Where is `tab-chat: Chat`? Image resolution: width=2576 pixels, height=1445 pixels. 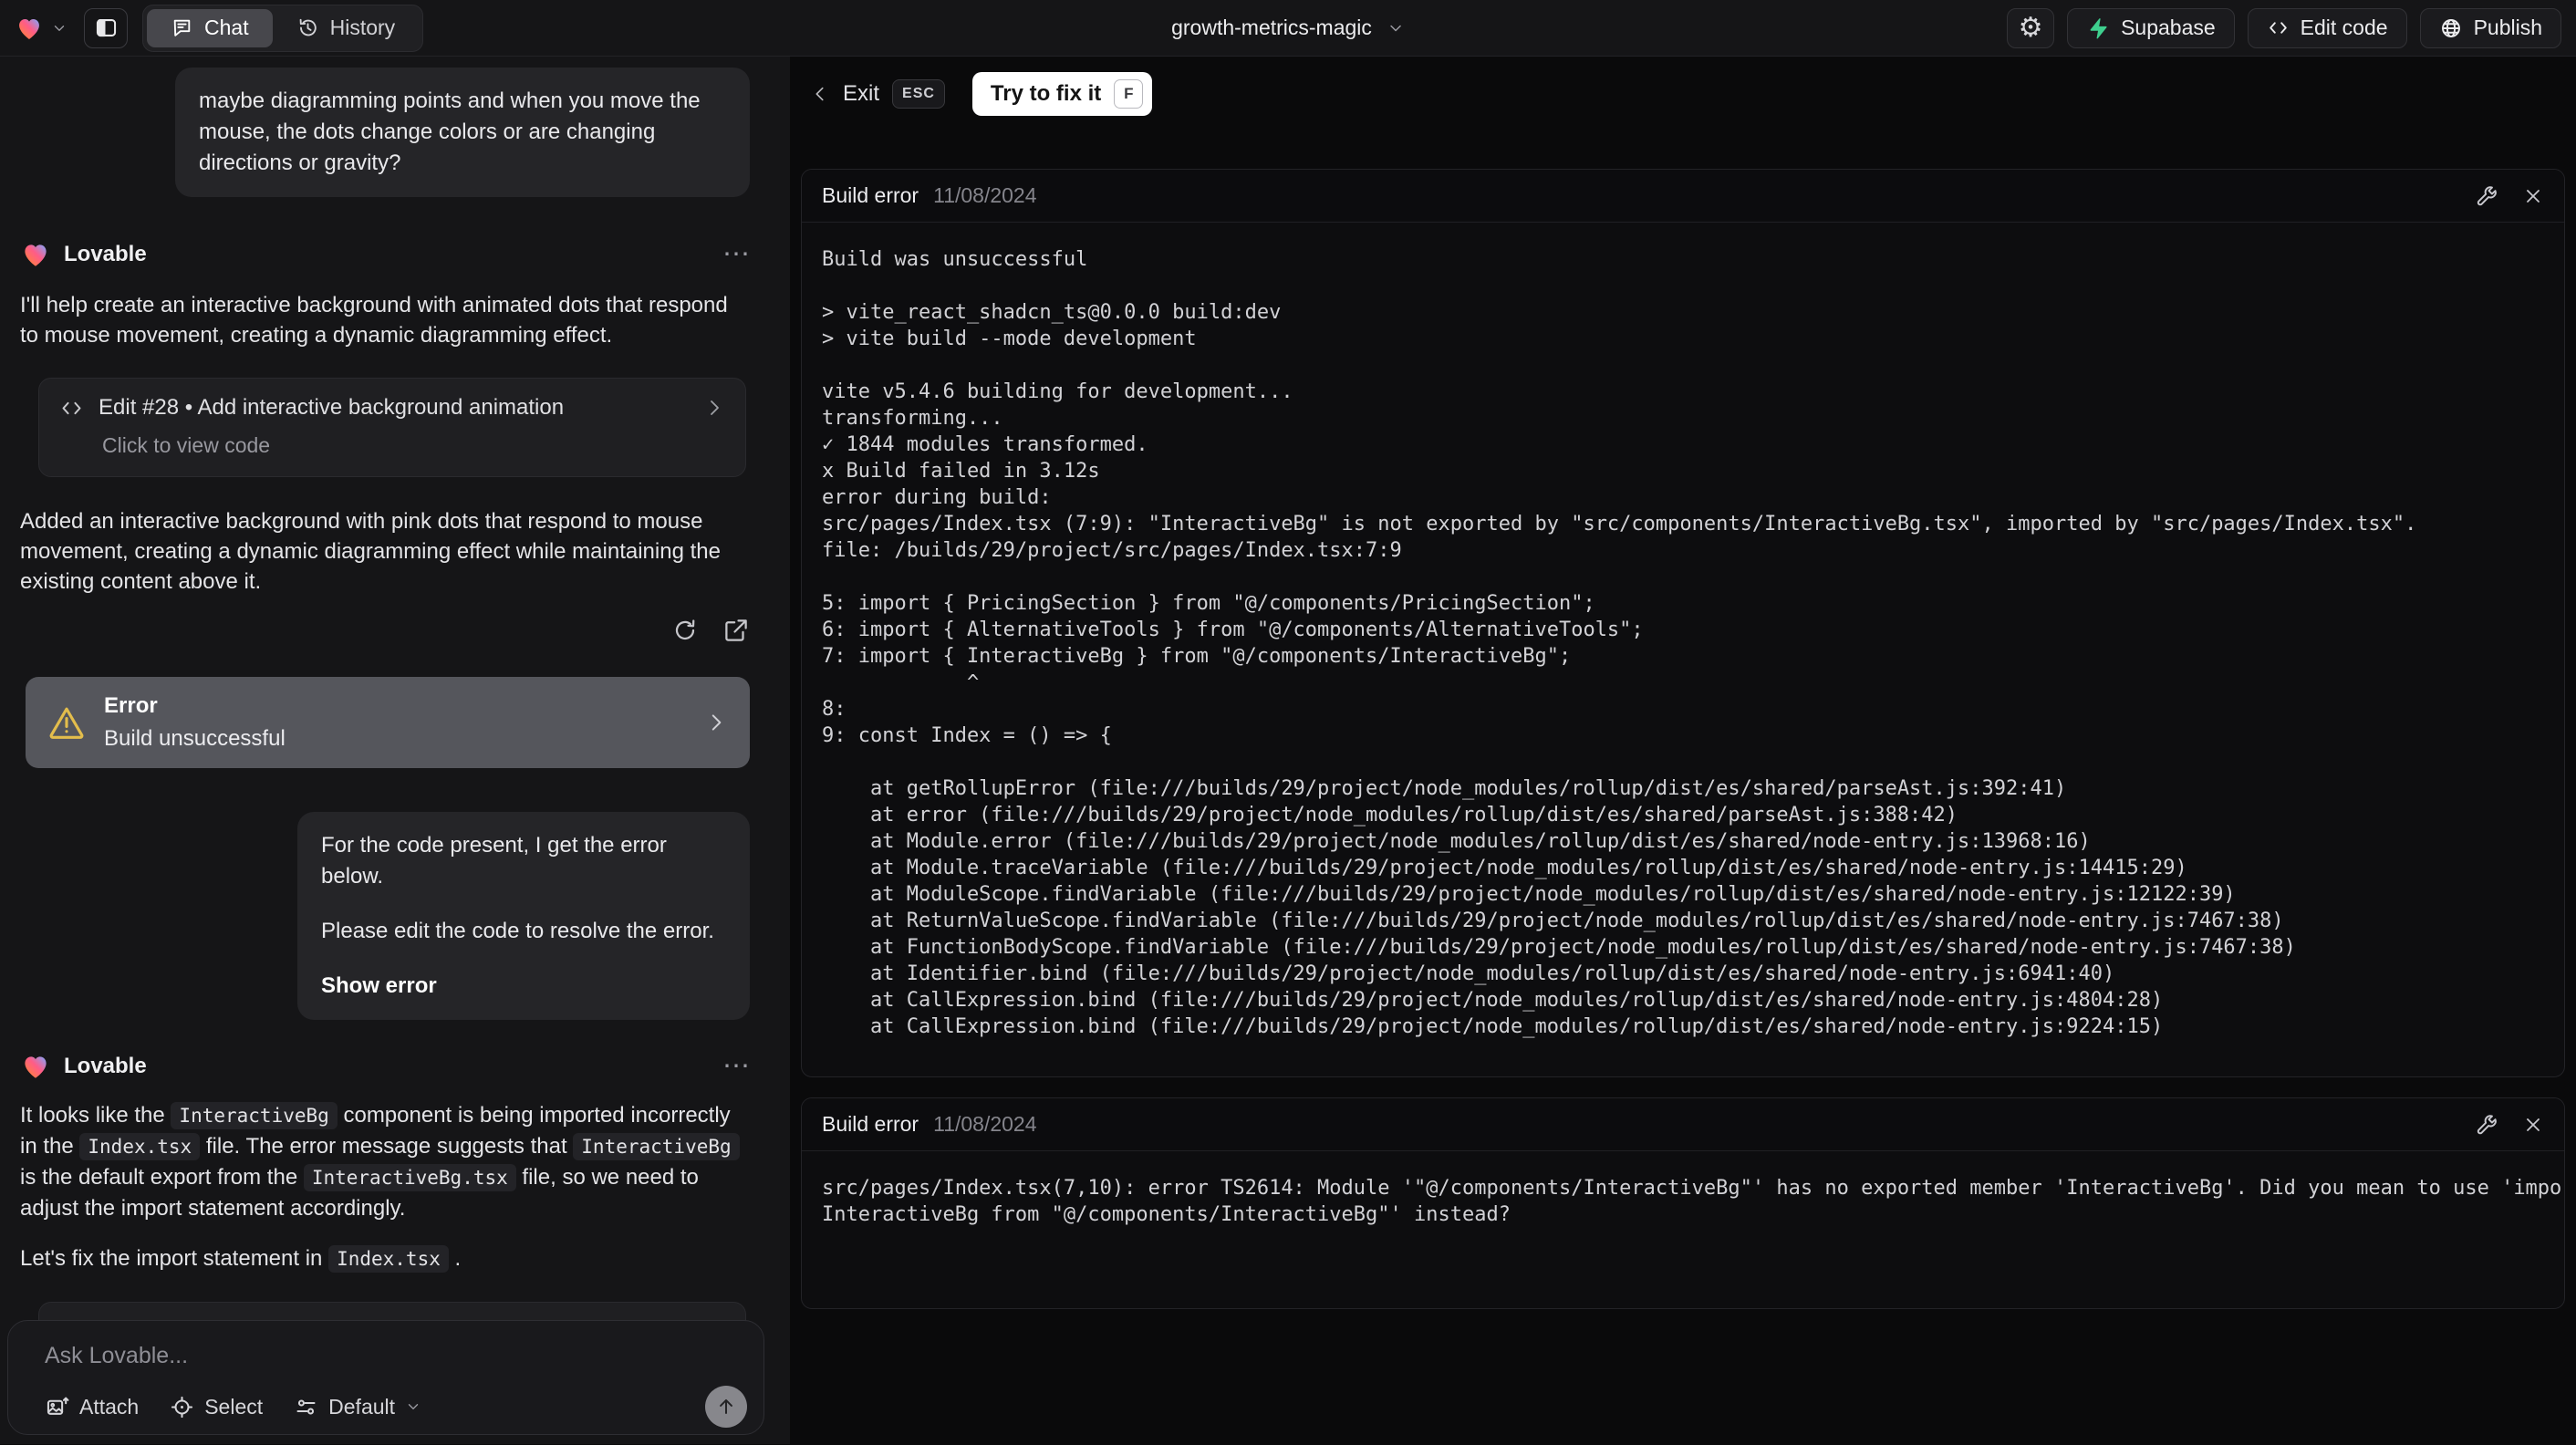 tab-chat: Chat is located at coordinates (210, 27).